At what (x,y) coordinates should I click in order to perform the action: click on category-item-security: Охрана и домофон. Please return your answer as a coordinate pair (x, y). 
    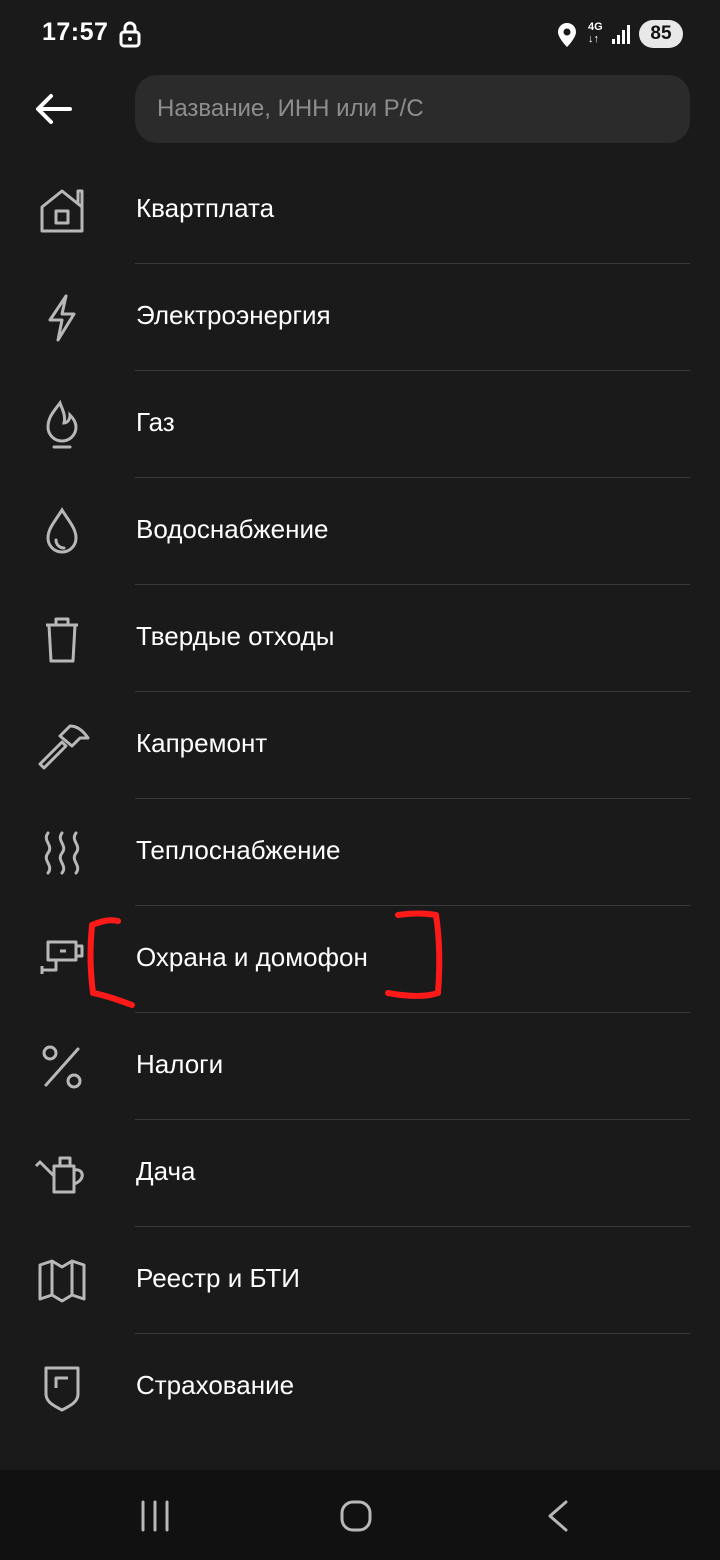
    Looking at the image, I should click on (360, 959).